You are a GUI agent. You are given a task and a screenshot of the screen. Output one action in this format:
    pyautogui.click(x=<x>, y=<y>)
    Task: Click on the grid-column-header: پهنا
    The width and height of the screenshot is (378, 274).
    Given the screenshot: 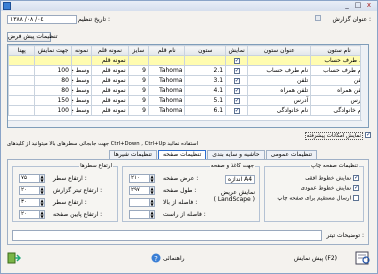 What is the action you would take?
    pyautogui.click(x=22, y=50)
    